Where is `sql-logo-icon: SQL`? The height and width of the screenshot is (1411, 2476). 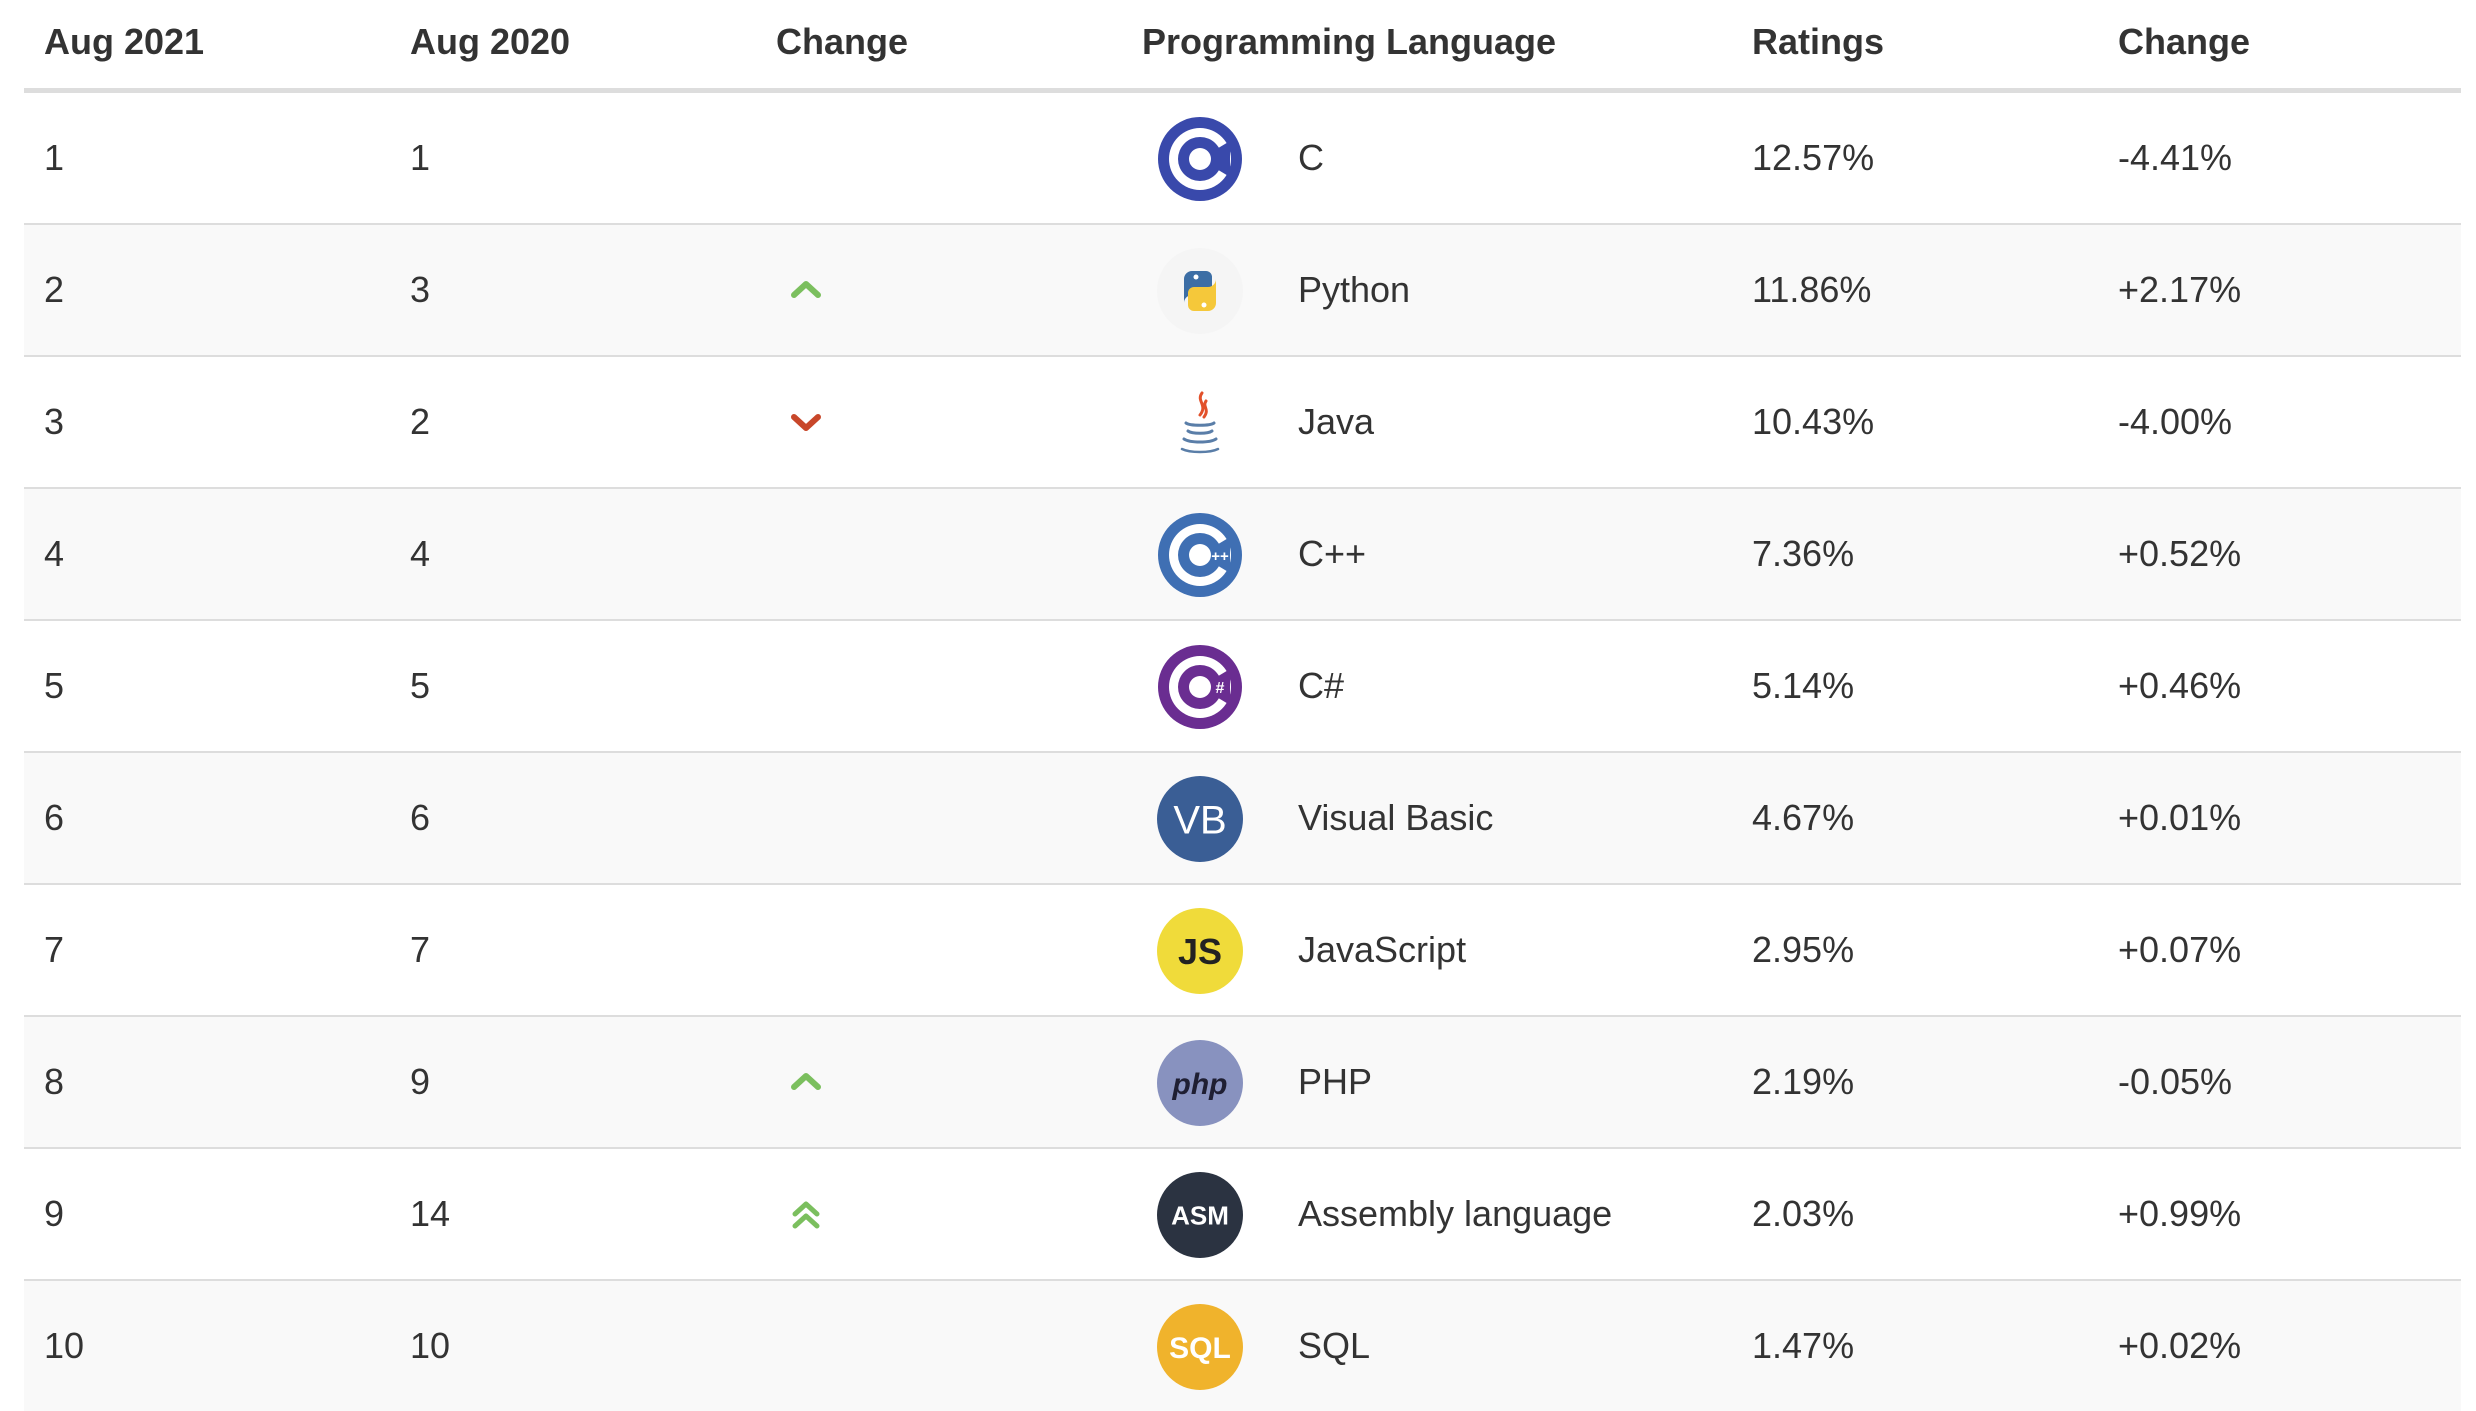 sql-logo-icon: SQL is located at coordinates (1200, 1347).